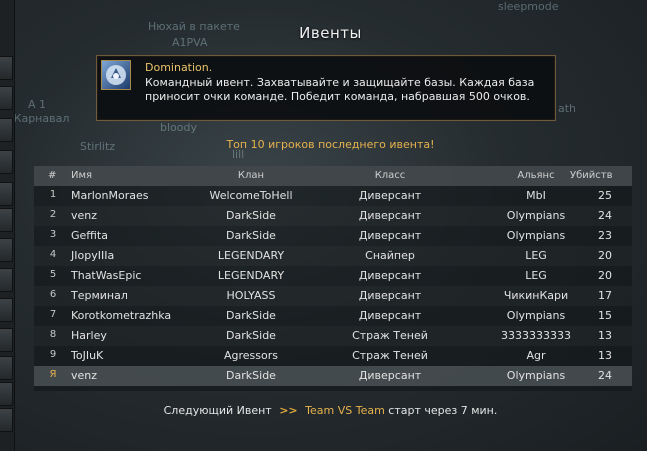 This screenshot has height=451, width=647. Describe the element at coordinates (251, 175) in the screenshot. I see `column-header-clan: Клан` at that location.